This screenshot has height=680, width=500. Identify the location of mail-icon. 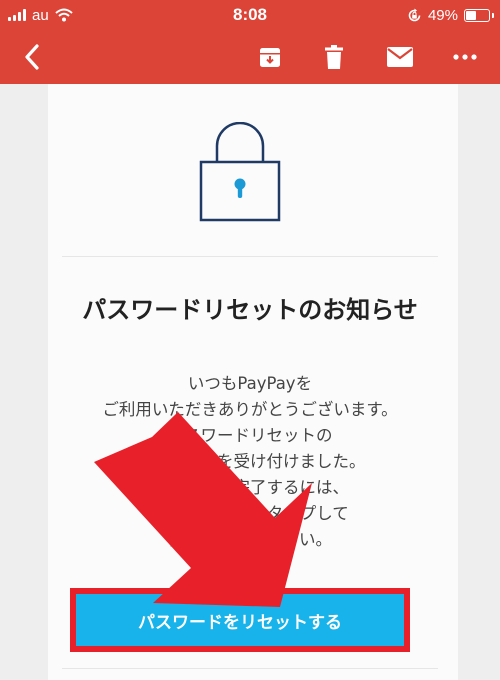
(400, 57).